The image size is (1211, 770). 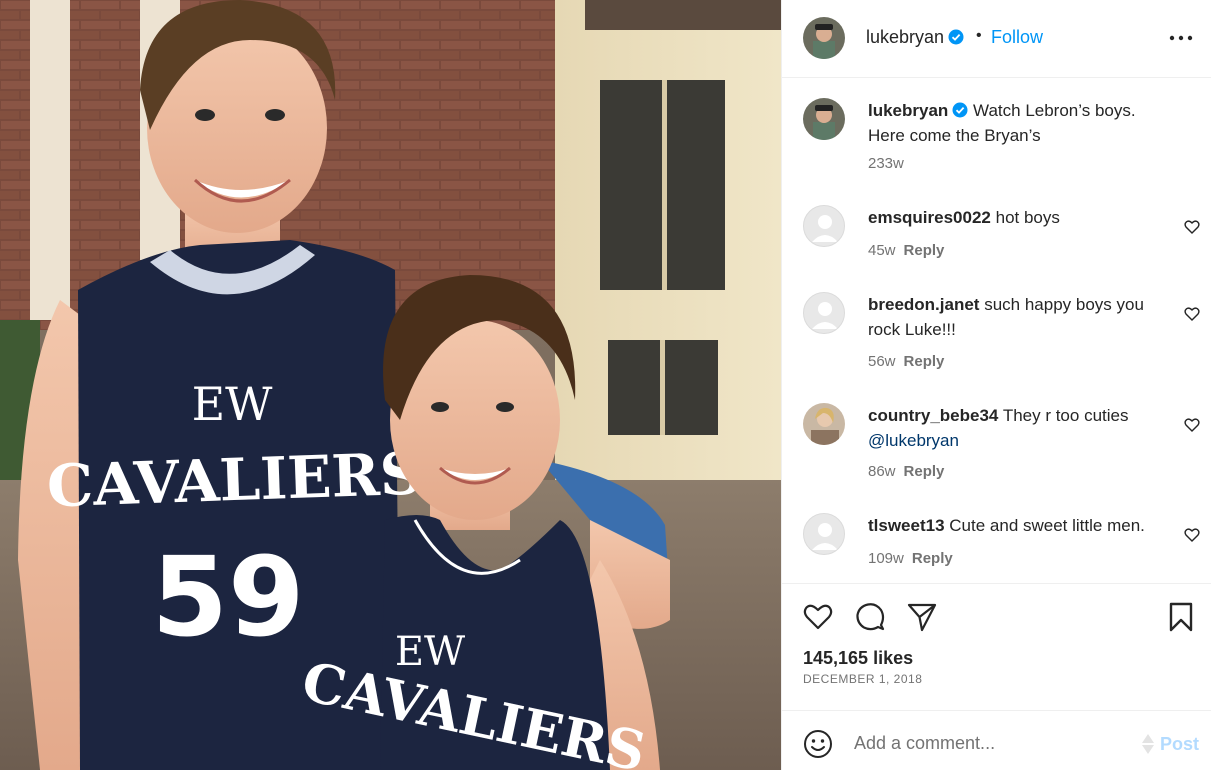 I want to click on comment-username: country_bebe34, so click(x=933, y=415).